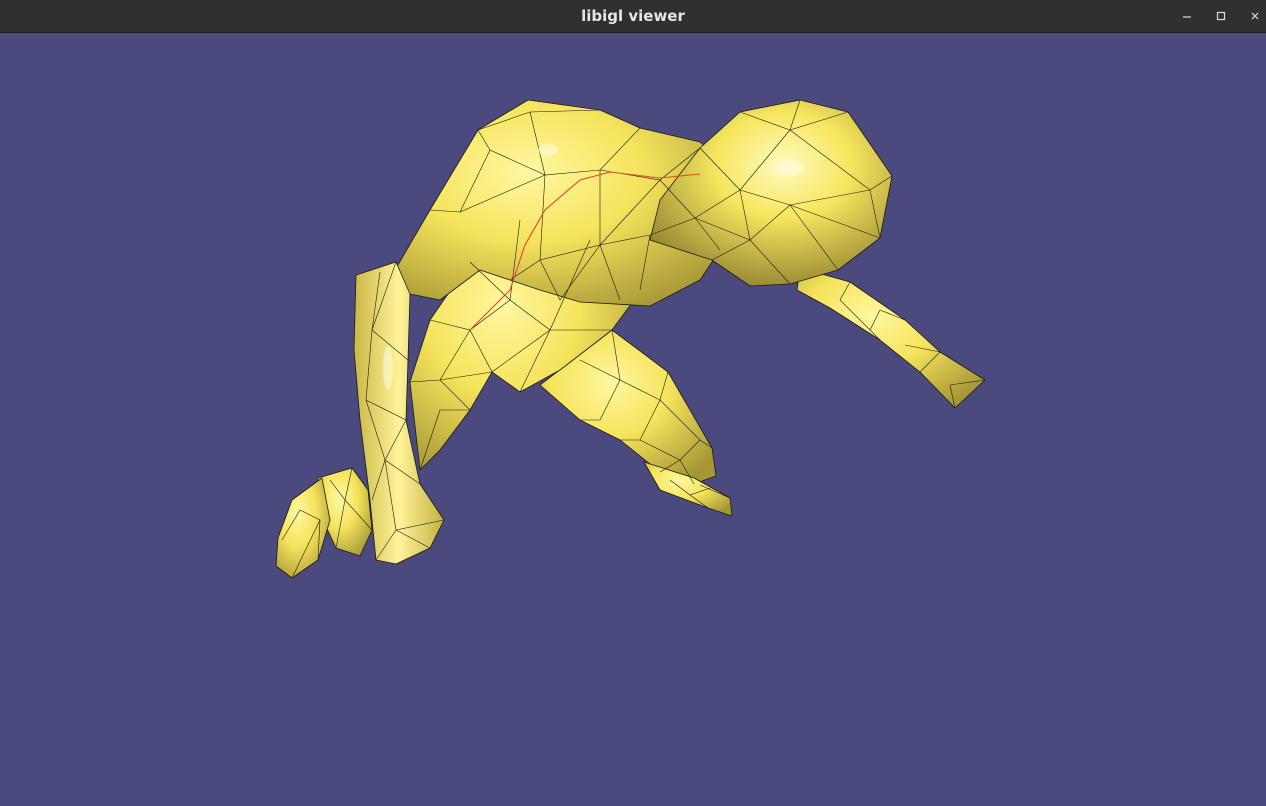 The width and height of the screenshot is (1266, 806). I want to click on window-titlebar: libigl viewer, so click(633, 16).